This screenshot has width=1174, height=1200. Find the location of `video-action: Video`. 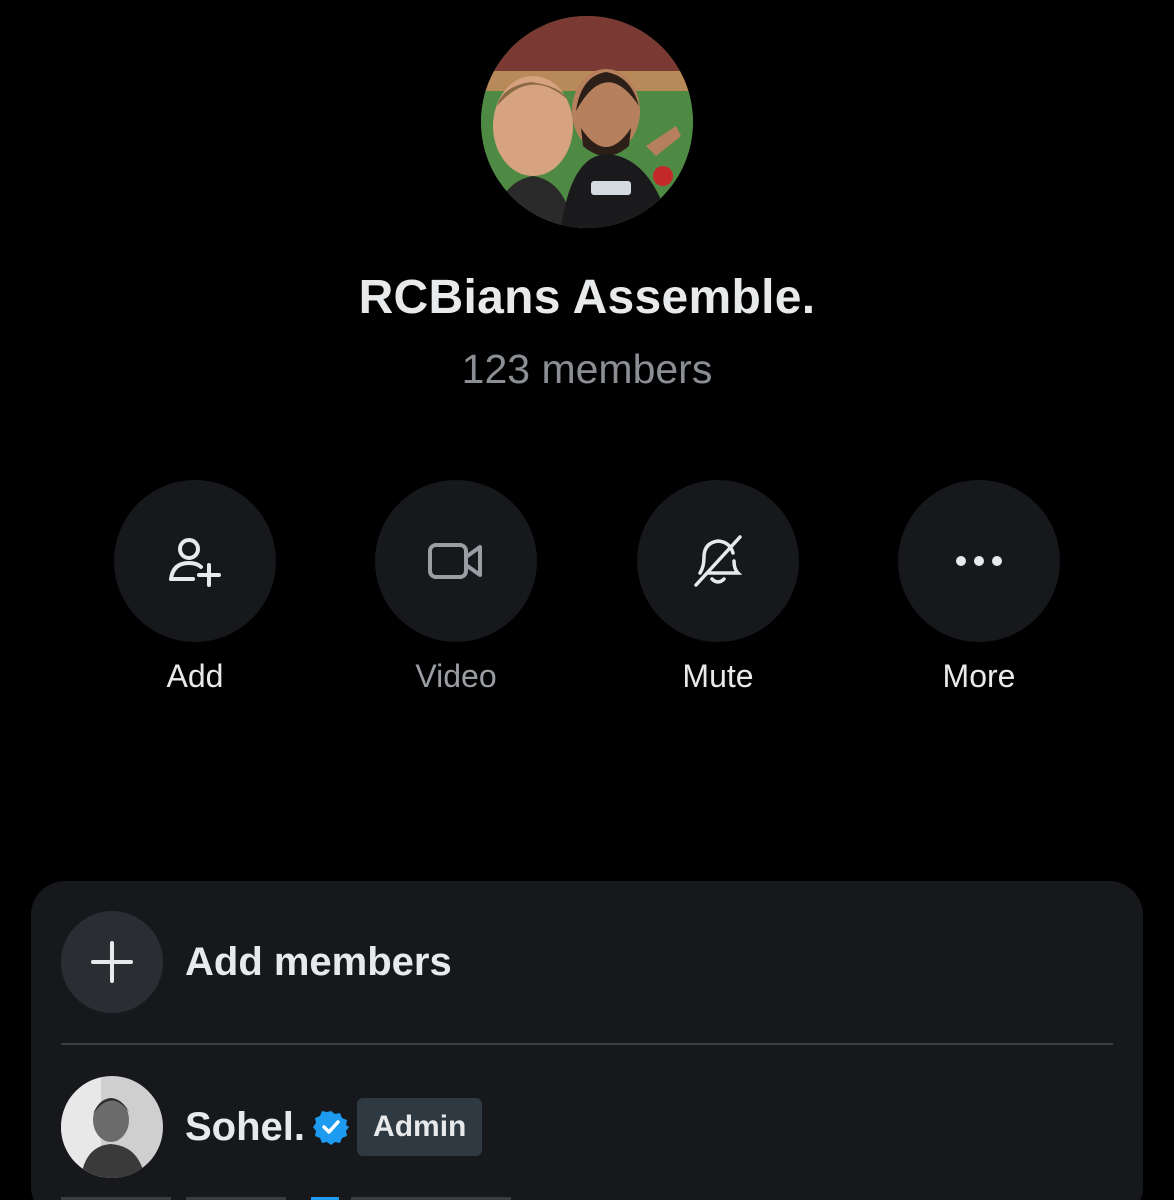

video-action: Video is located at coordinates (456, 587).